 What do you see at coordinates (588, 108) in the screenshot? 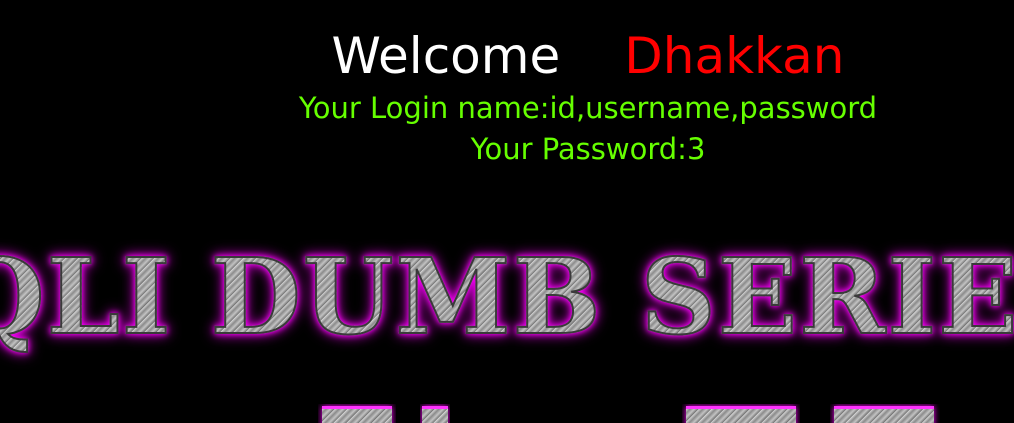
I see `login-name-info: Your Login name:id,username,password` at bounding box center [588, 108].